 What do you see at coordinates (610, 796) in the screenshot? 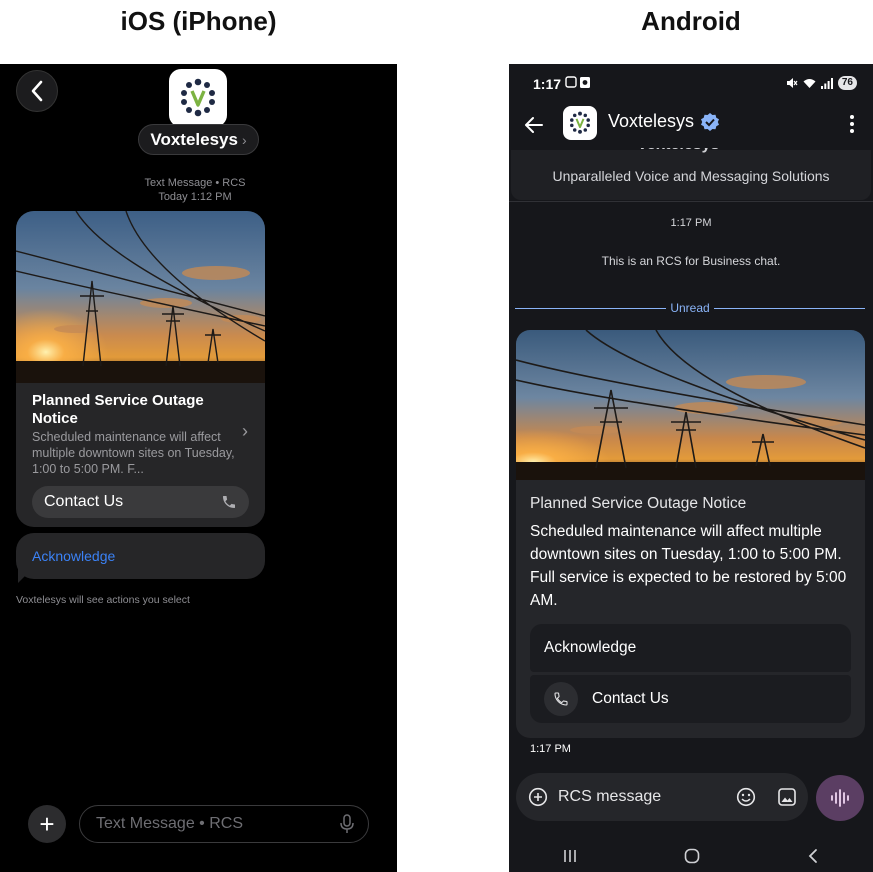
I see `message-input-placeholder: RCS message` at bounding box center [610, 796].